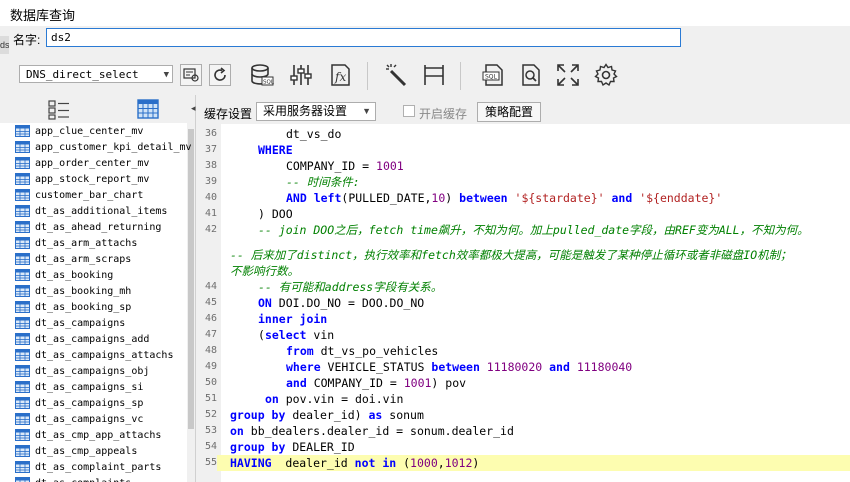 The image size is (850, 482). I want to click on name-search-input, so click(363, 37).